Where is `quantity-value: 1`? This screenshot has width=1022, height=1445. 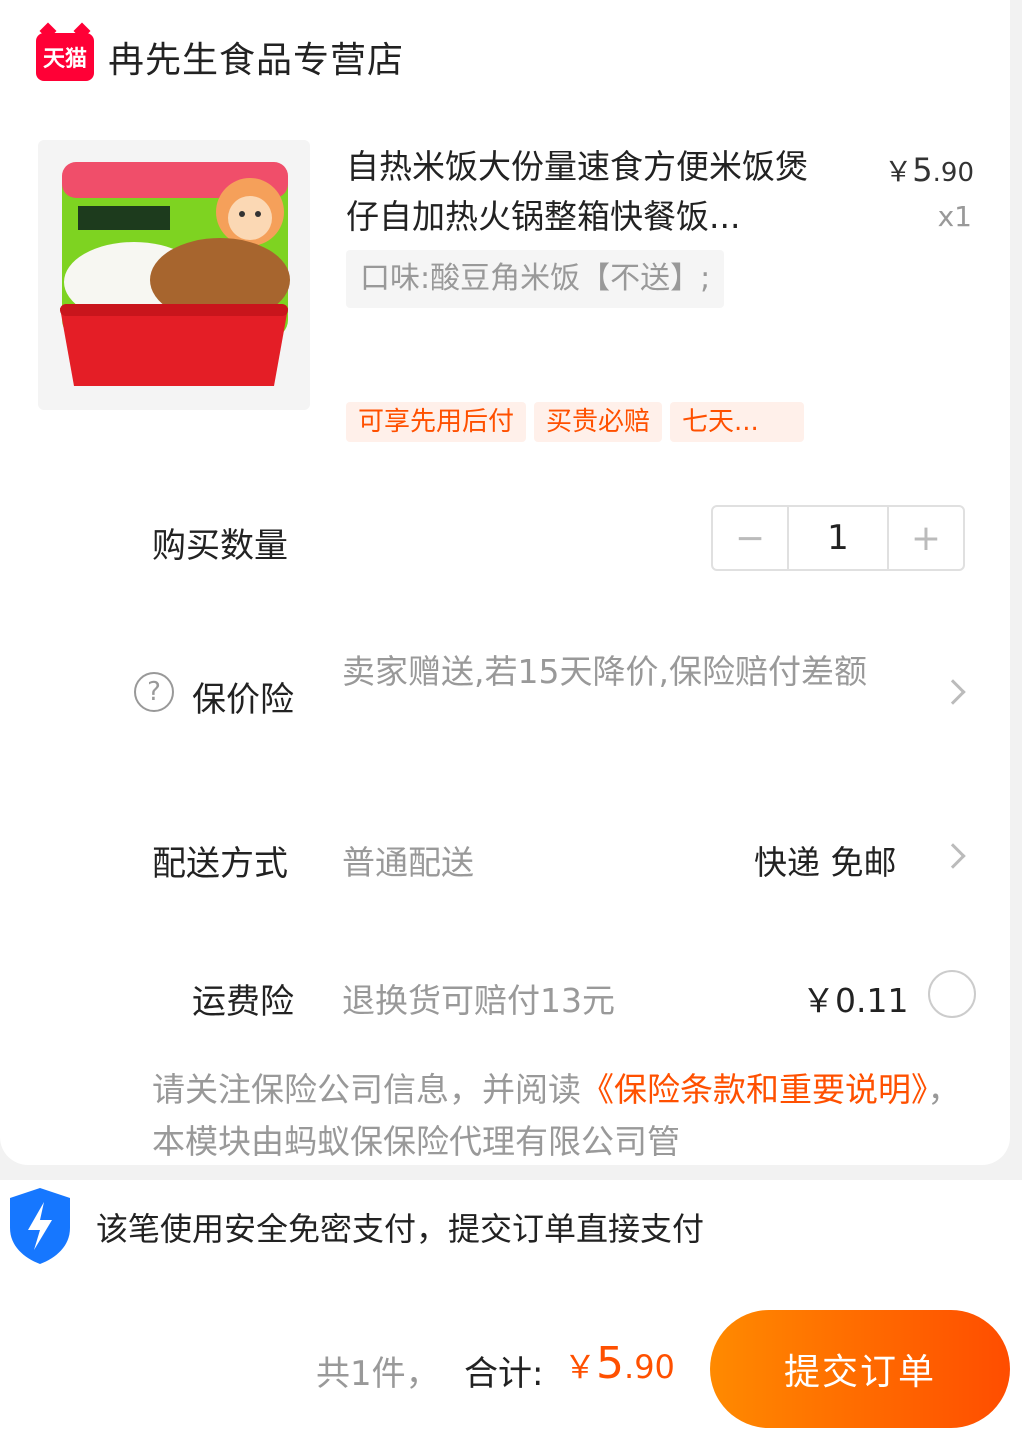
quantity-value: 1 is located at coordinates (838, 538).